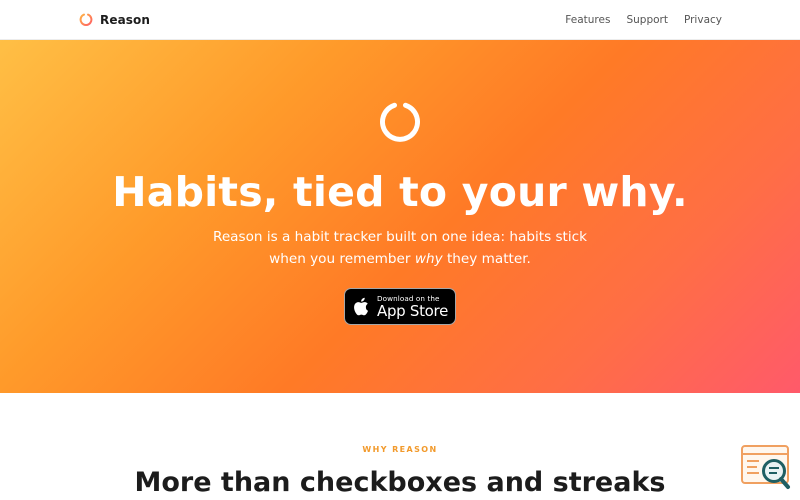 This screenshot has height=500, width=800. What do you see at coordinates (766, 467) in the screenshot?
I see `page-inspect-icon` at bounding box center [766, 467].